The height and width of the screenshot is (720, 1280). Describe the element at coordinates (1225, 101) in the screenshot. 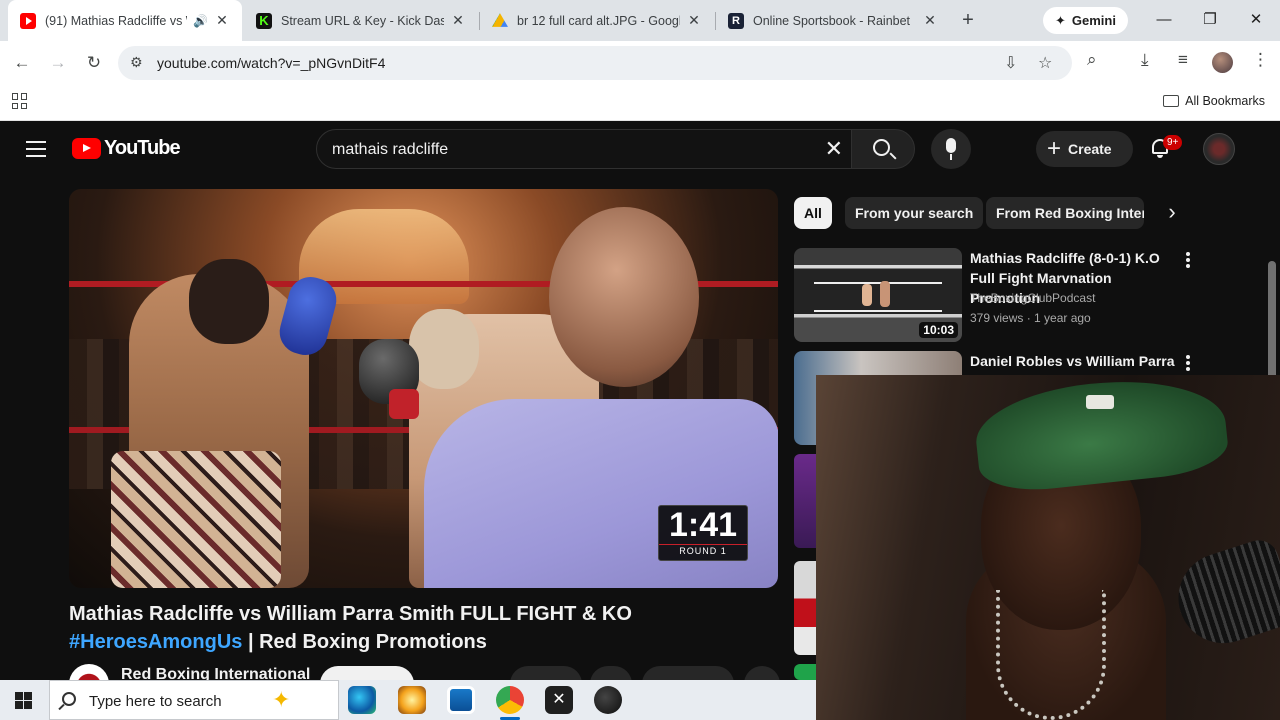

I see `all-bookmarks-label: All Bookmarks` at that location.